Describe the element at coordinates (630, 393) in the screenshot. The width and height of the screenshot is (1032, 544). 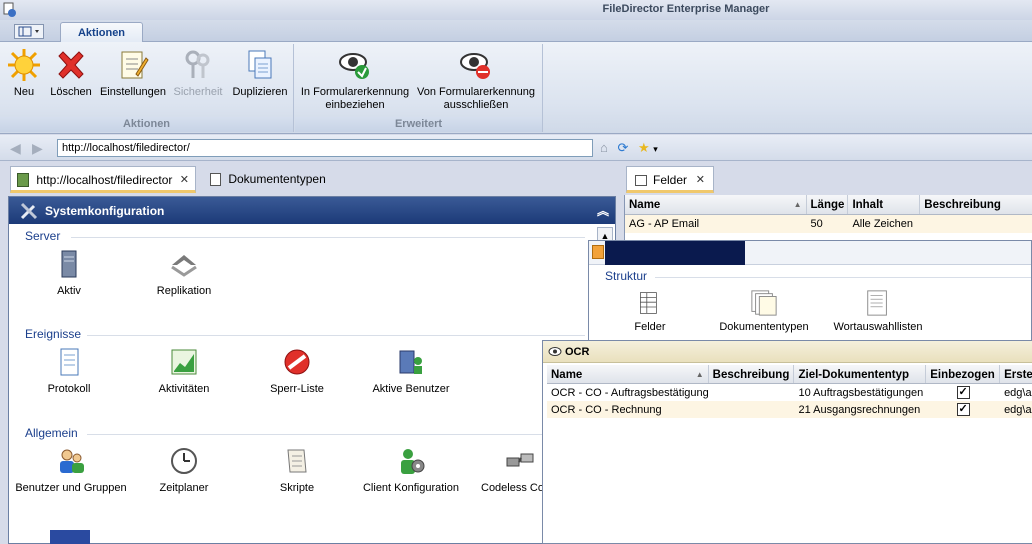
I see `cell-name: OCR - CO - Auftragsbestätigung` at that location.